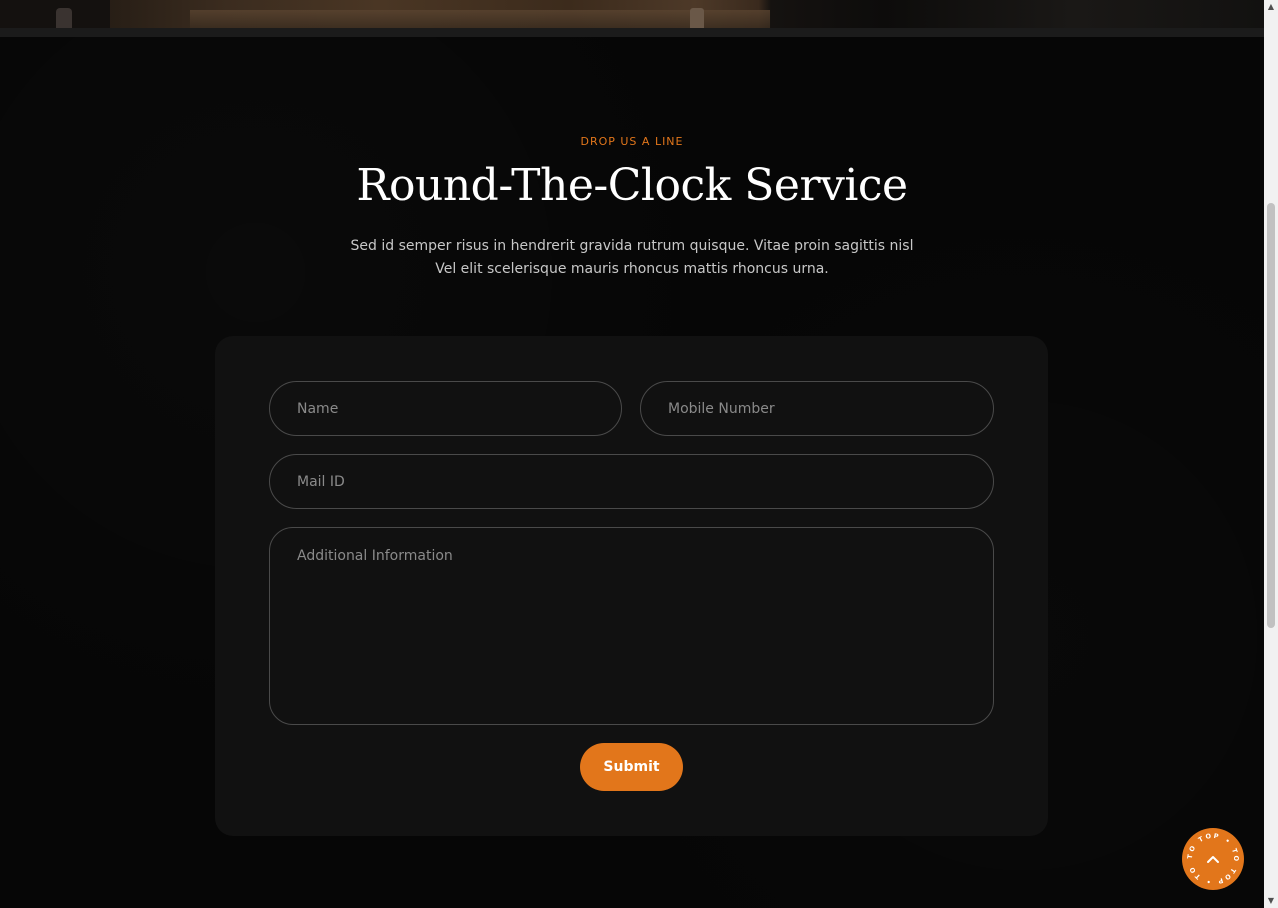  What do you see at coordinates (631, 481) in the screenshot?
I see `mail-id-input` at bounding box center [631, 481].